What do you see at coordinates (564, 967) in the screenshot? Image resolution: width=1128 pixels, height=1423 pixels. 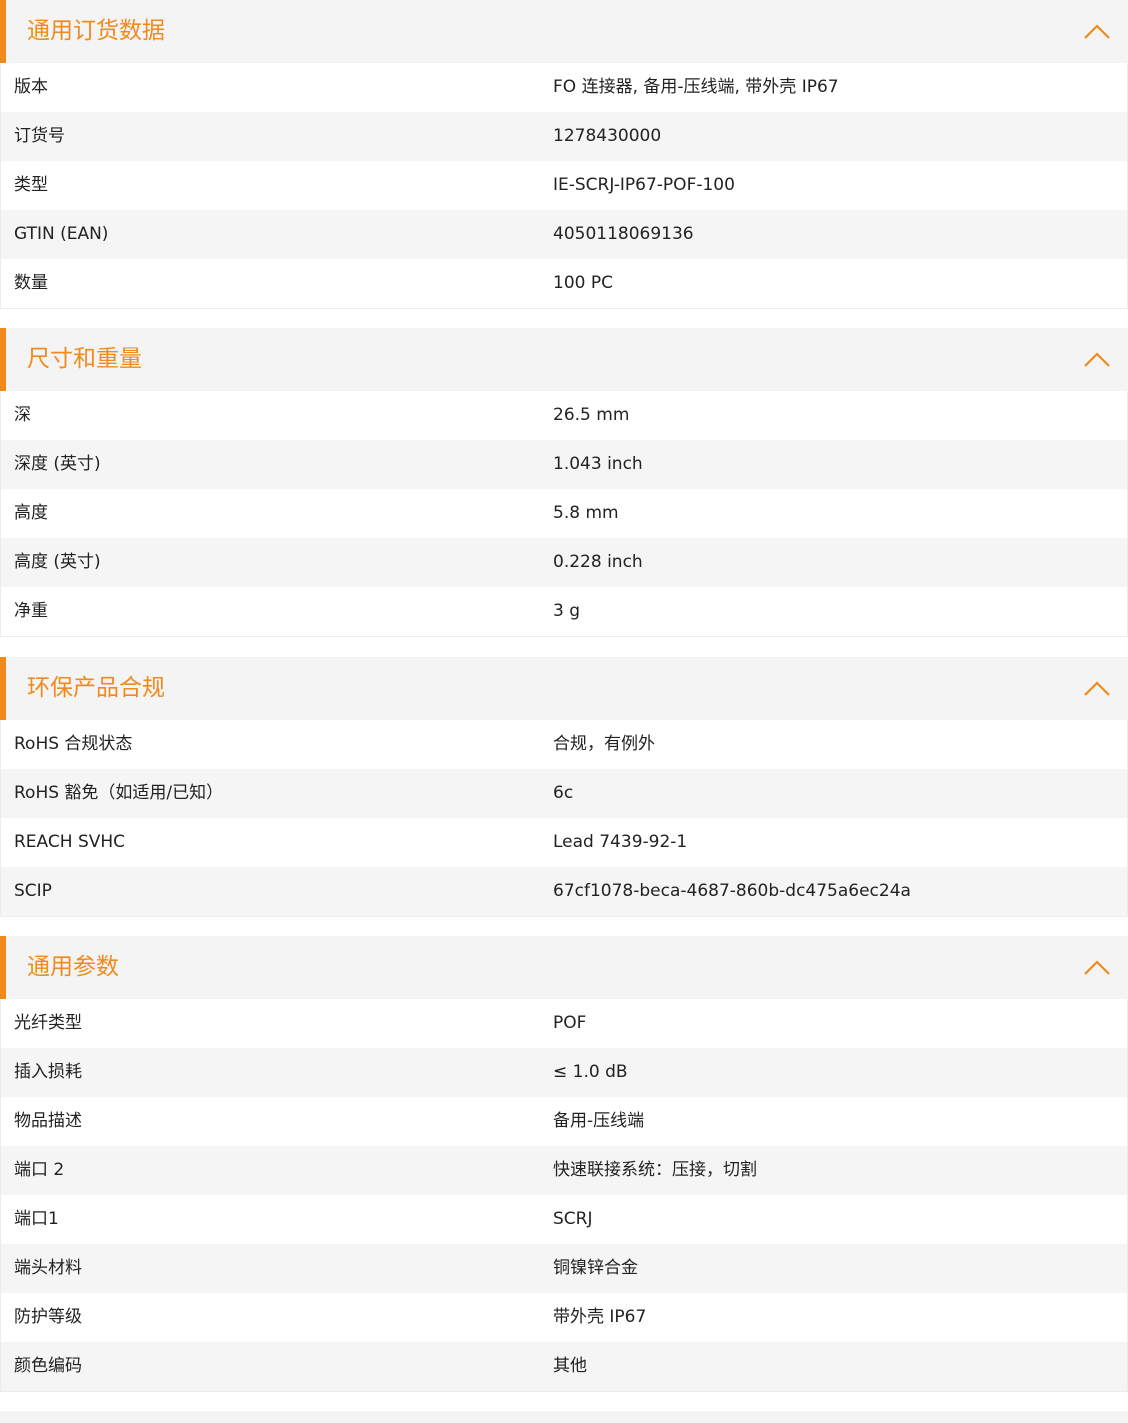 I see `section-header: 通用参数` at bounding box center [564, 967].